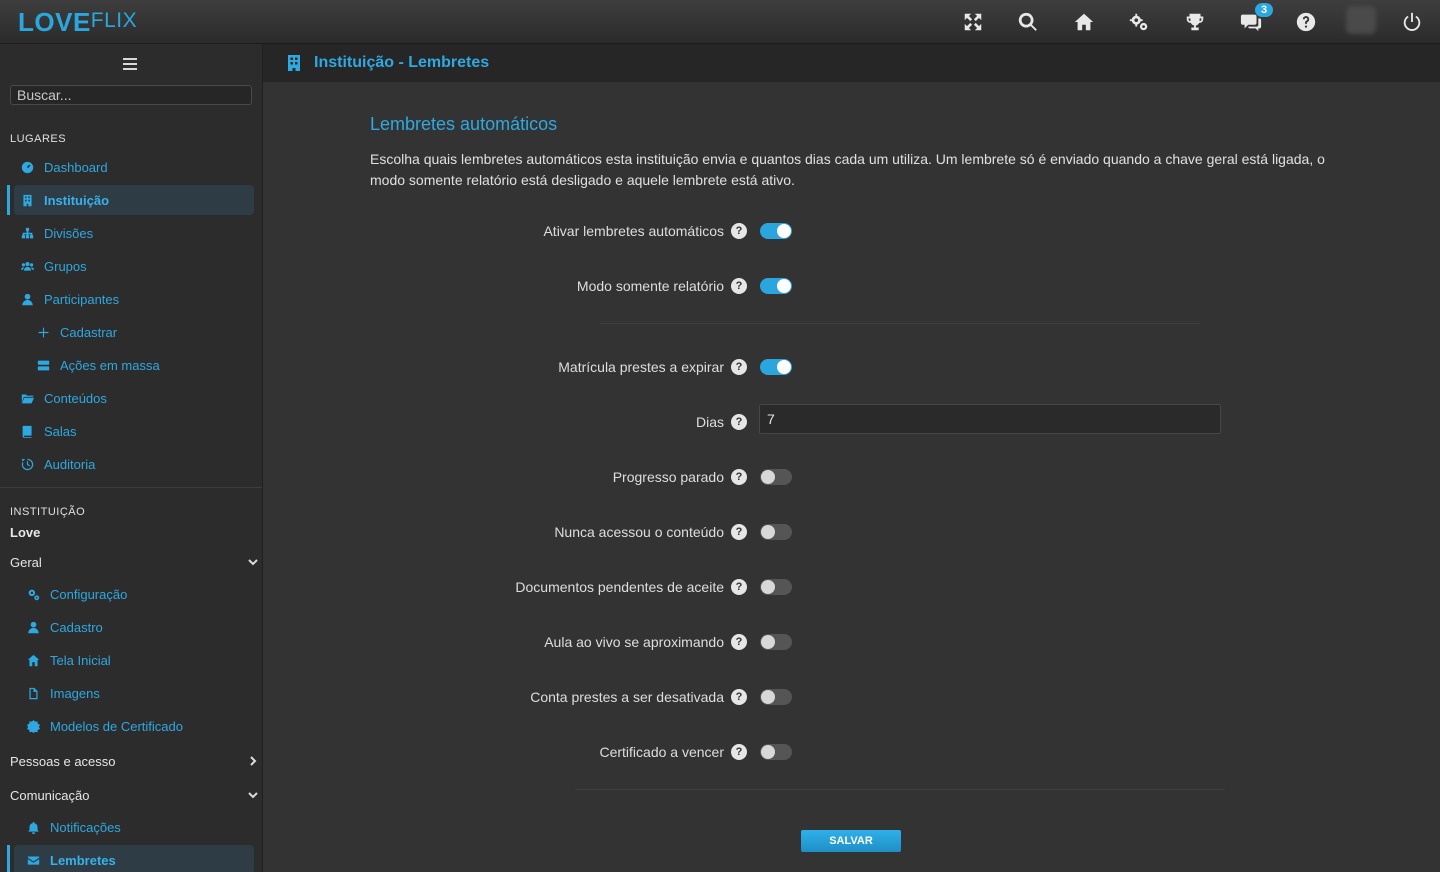  What do you see at coordinates (1361, 20) in the screenshot?
I see `avatar` at bounding box center [1361, 20].